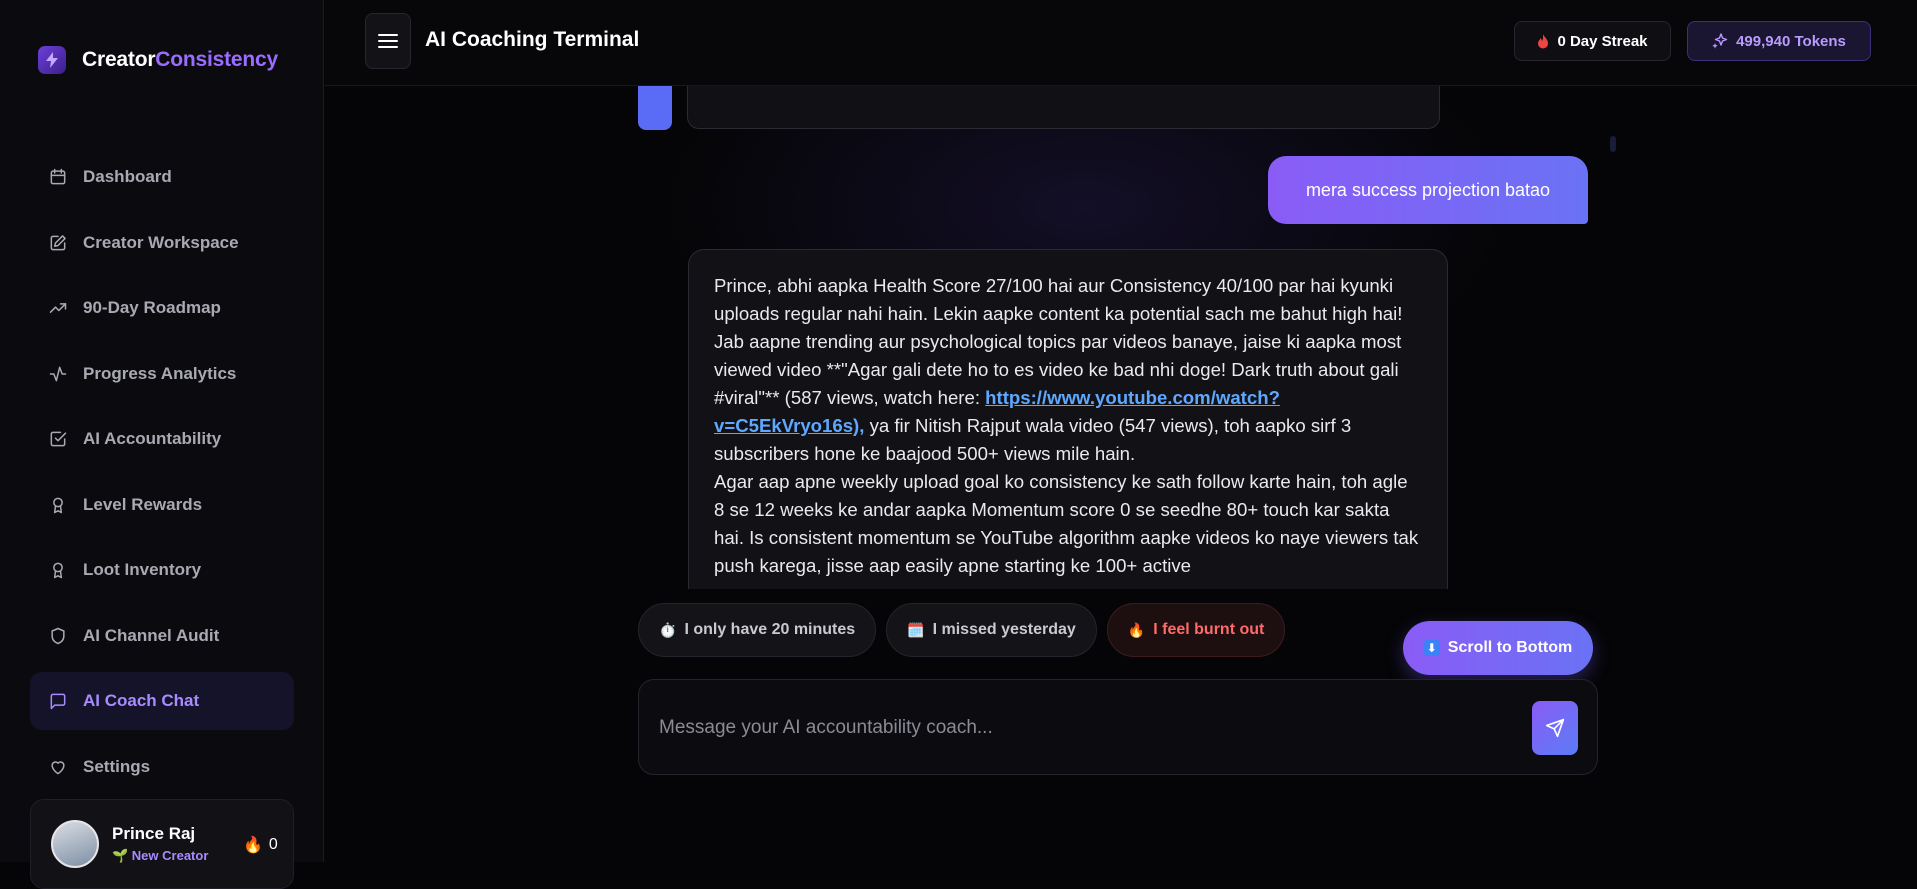 This screenshot has height=889, width=1917. I want to click on quick-reply-label: I feel burnt out, so click(1209, 629).